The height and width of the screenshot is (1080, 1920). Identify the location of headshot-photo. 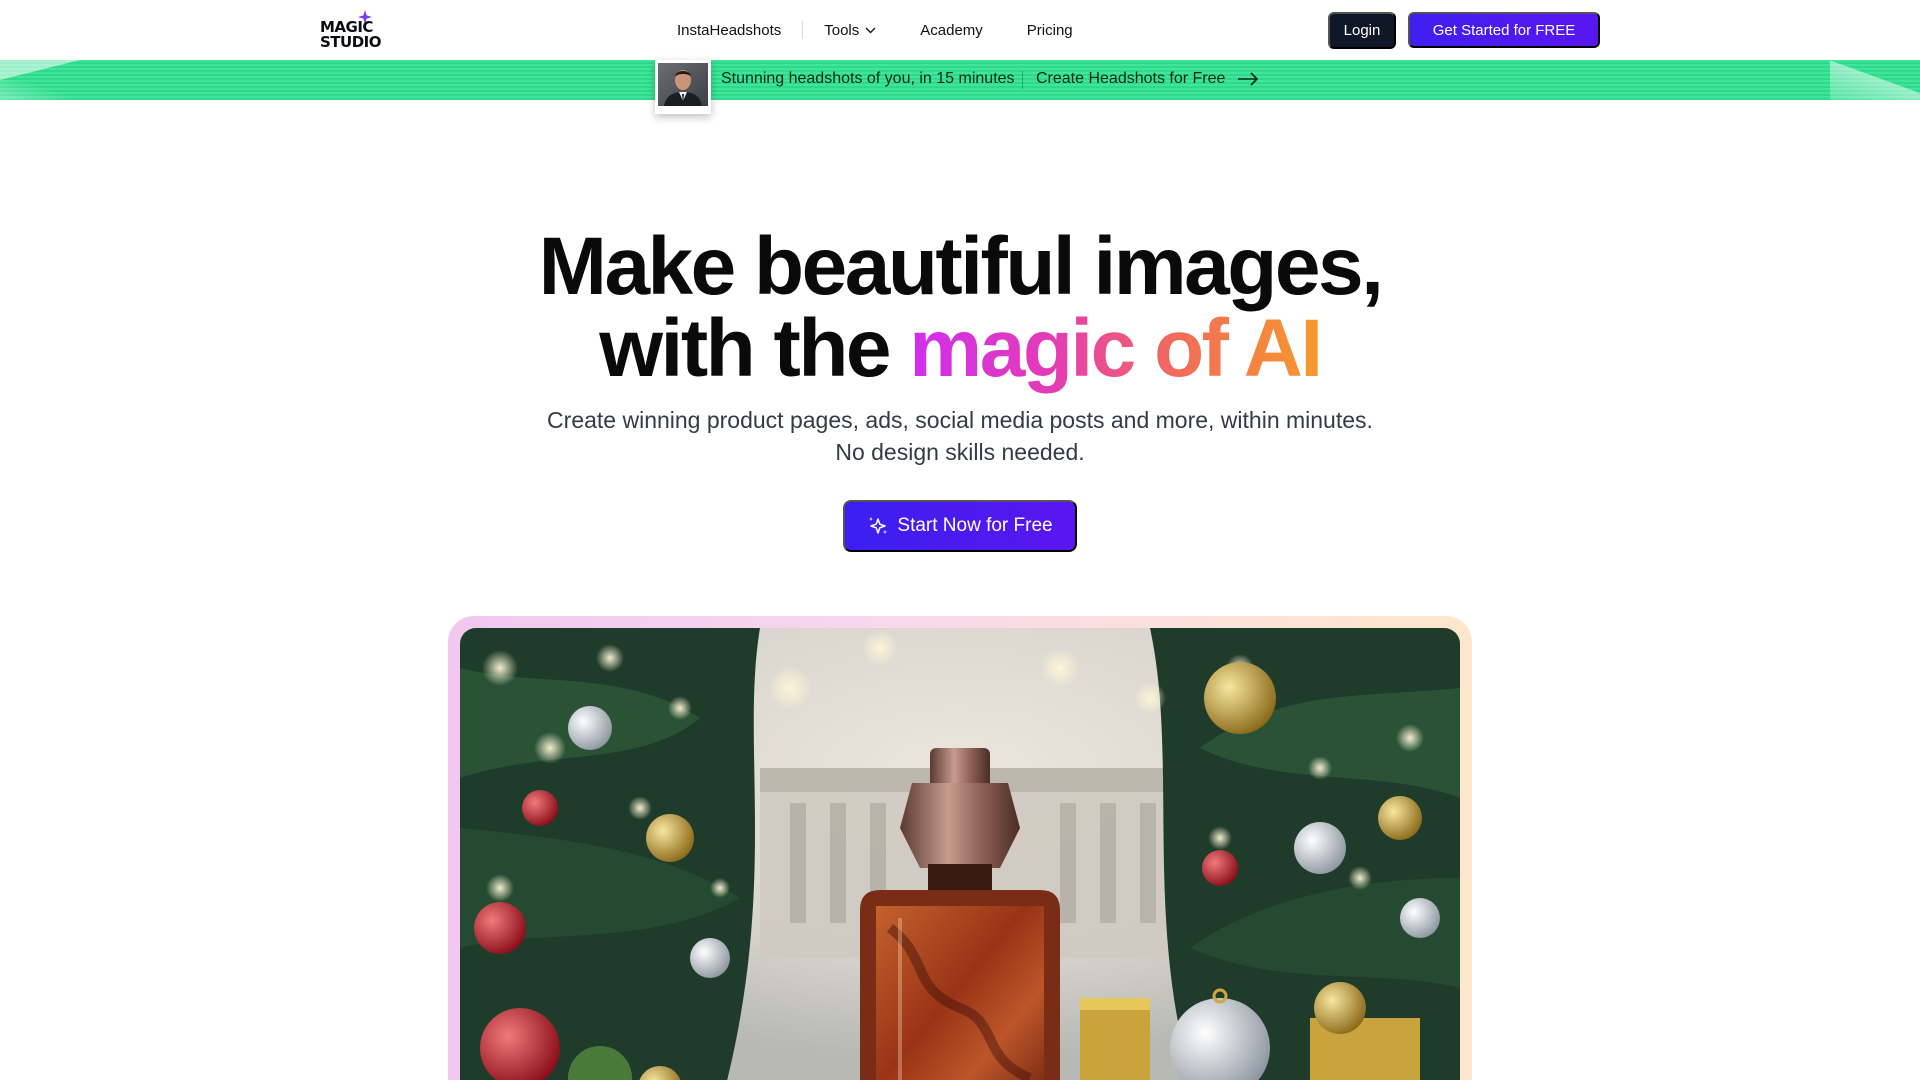
(683, 87).